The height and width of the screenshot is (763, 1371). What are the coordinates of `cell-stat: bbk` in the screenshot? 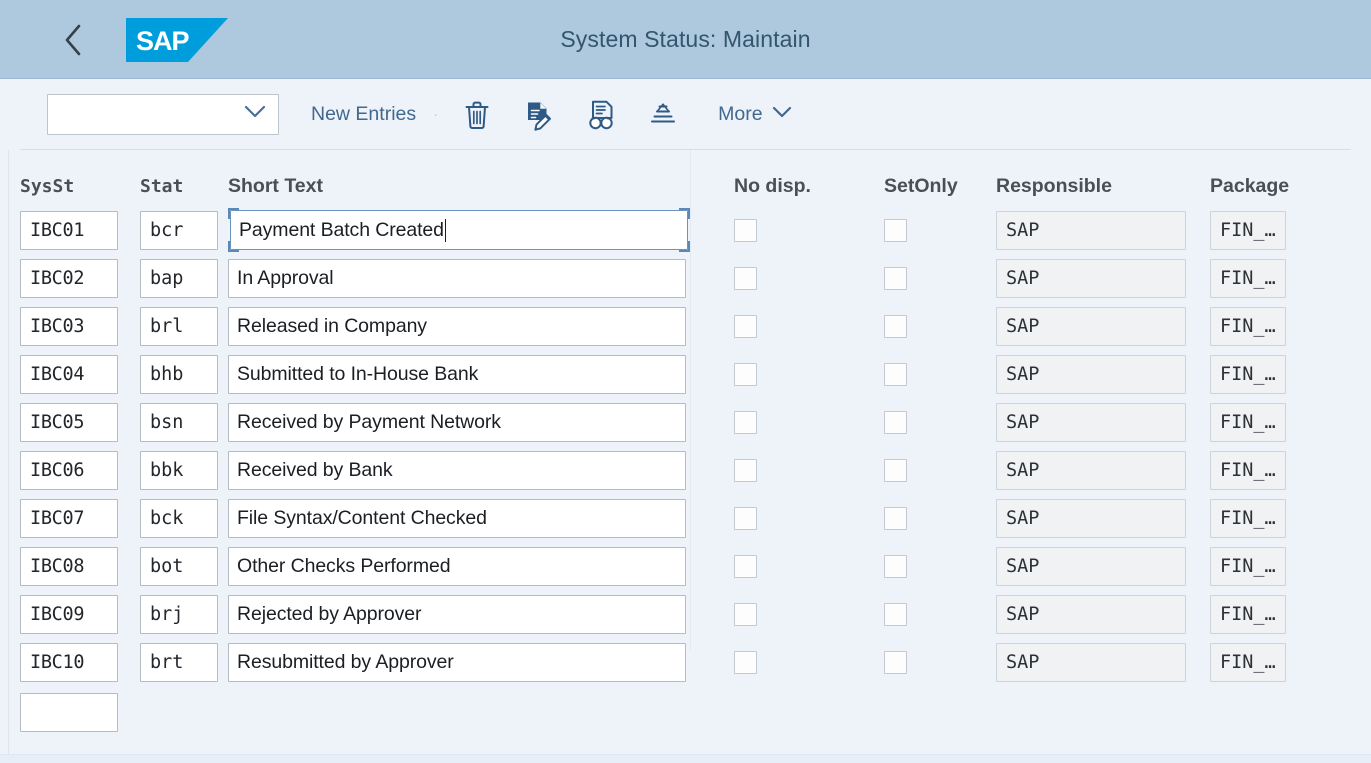 It's located at (181, 470).